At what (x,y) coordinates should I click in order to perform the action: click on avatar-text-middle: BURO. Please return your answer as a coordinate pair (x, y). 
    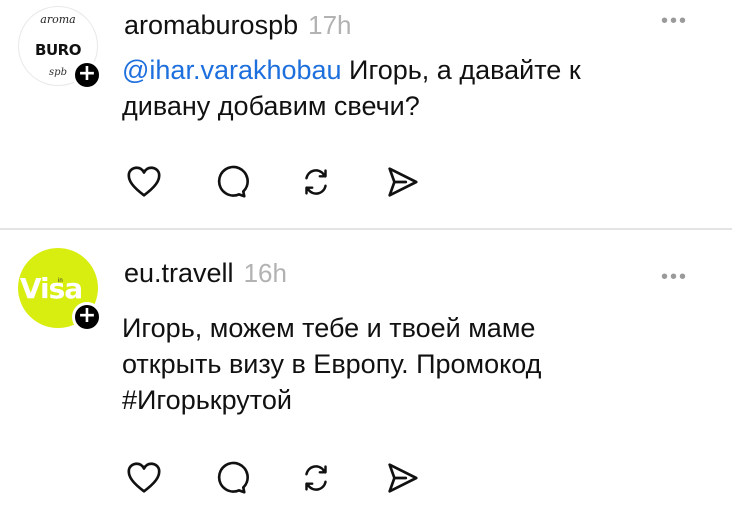
    Looking at the image, I should click on (58, 50).